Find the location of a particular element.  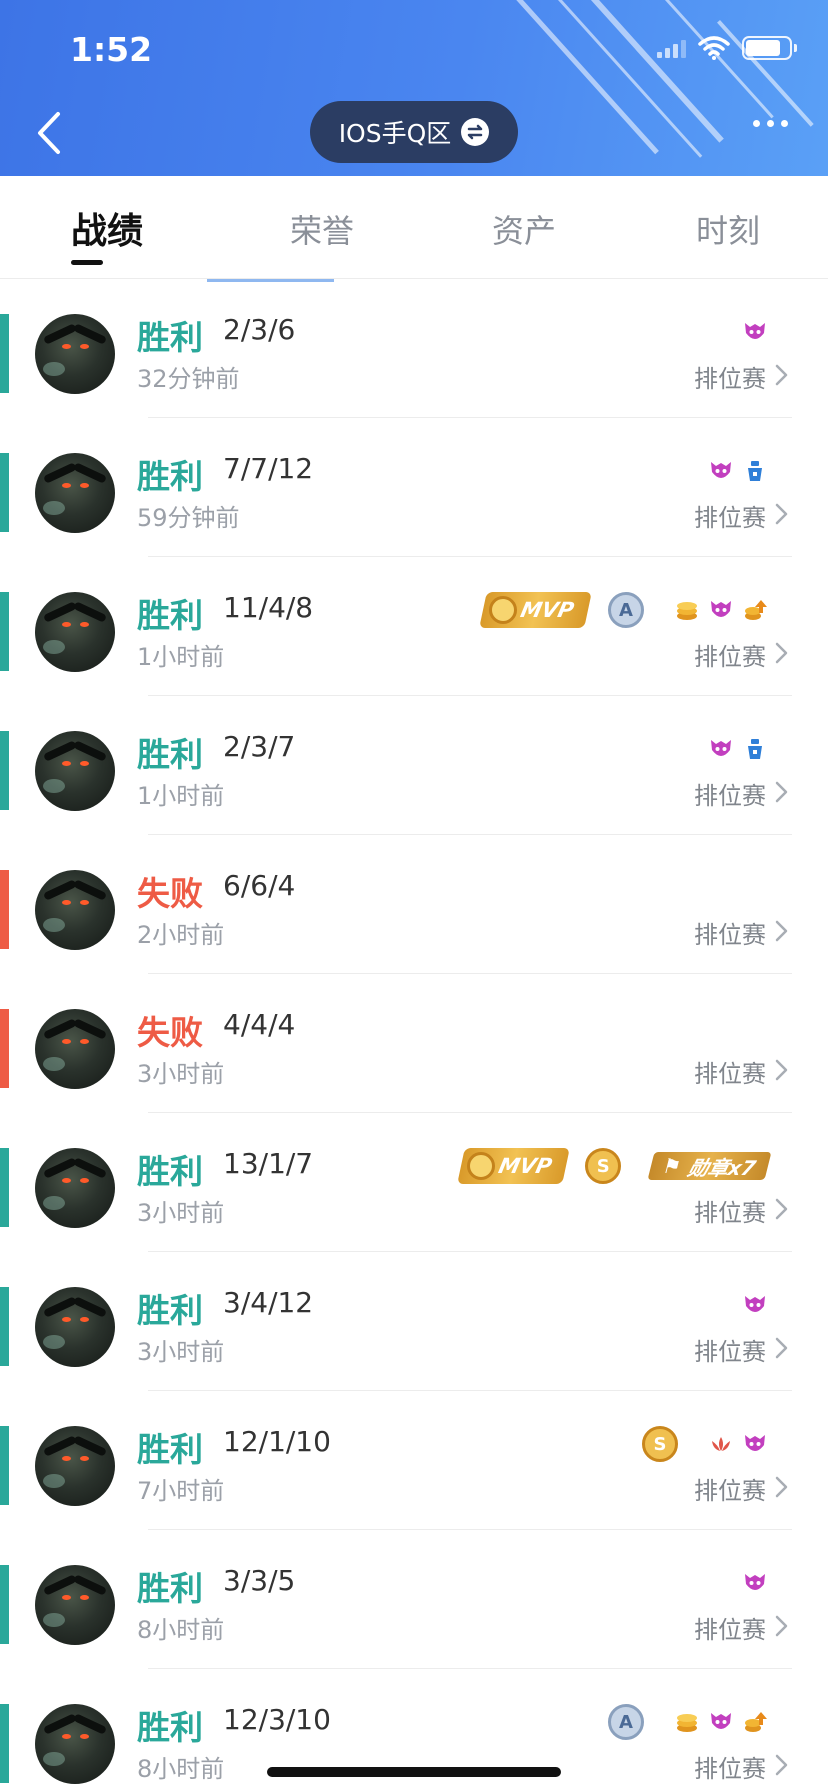

match-row: 胜利 3/3/5 8小时前 排位赛 is located at coordinates (414, 1599).